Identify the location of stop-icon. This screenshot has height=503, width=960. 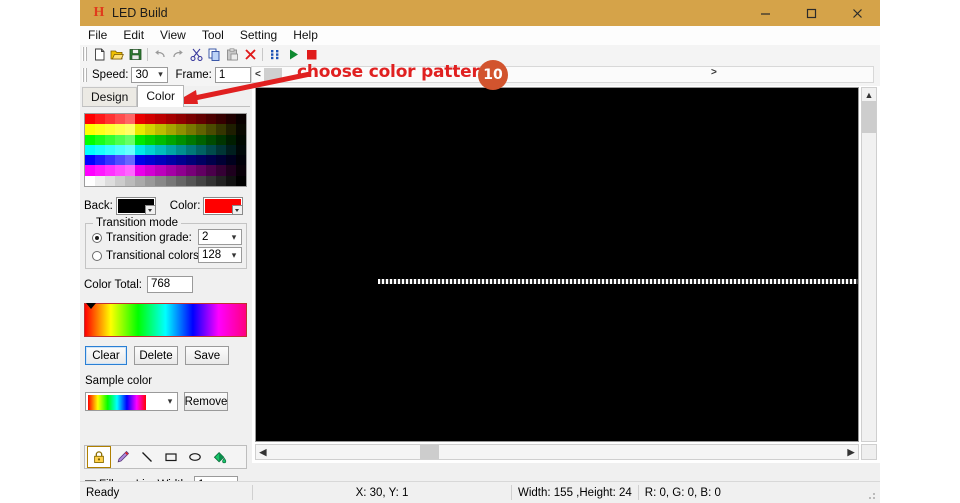
(311, 54).